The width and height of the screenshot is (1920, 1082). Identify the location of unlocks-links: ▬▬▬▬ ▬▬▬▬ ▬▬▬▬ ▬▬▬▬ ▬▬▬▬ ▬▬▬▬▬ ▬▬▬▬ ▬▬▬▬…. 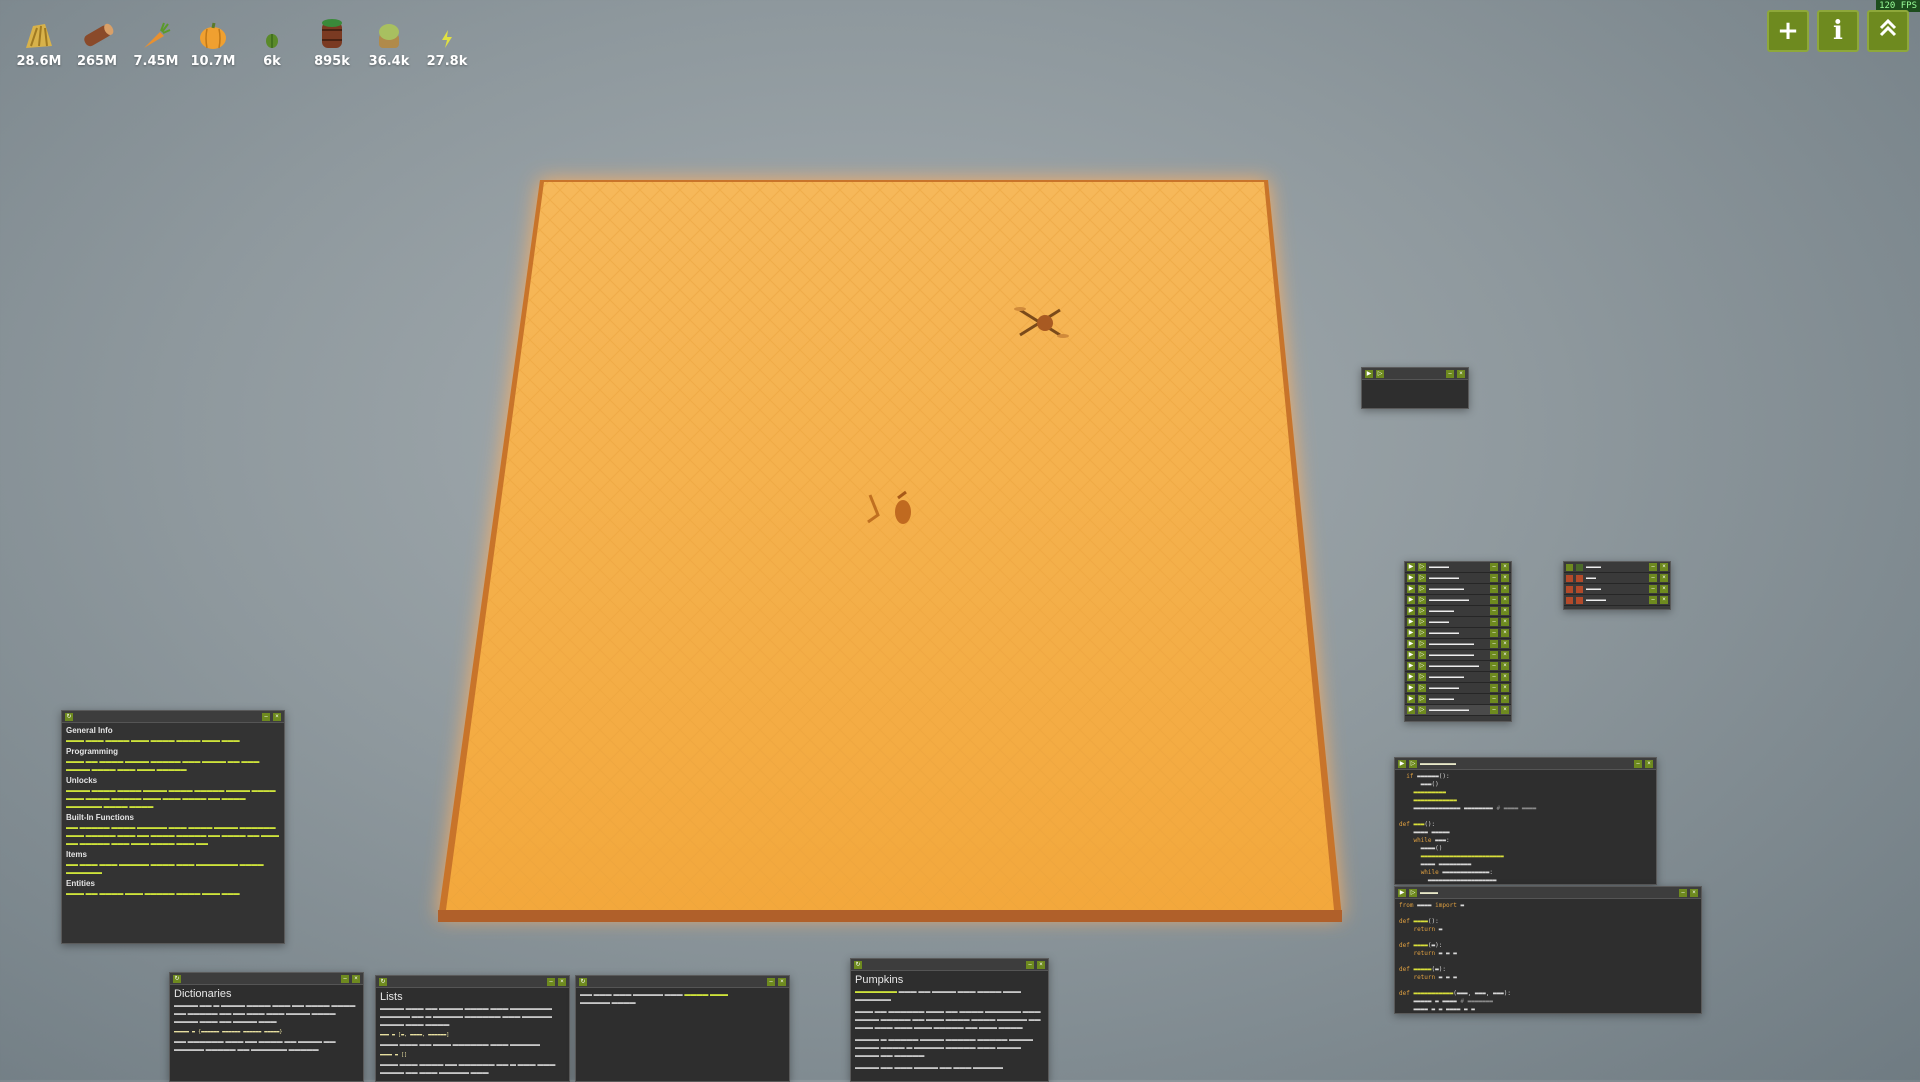
(173, 799).